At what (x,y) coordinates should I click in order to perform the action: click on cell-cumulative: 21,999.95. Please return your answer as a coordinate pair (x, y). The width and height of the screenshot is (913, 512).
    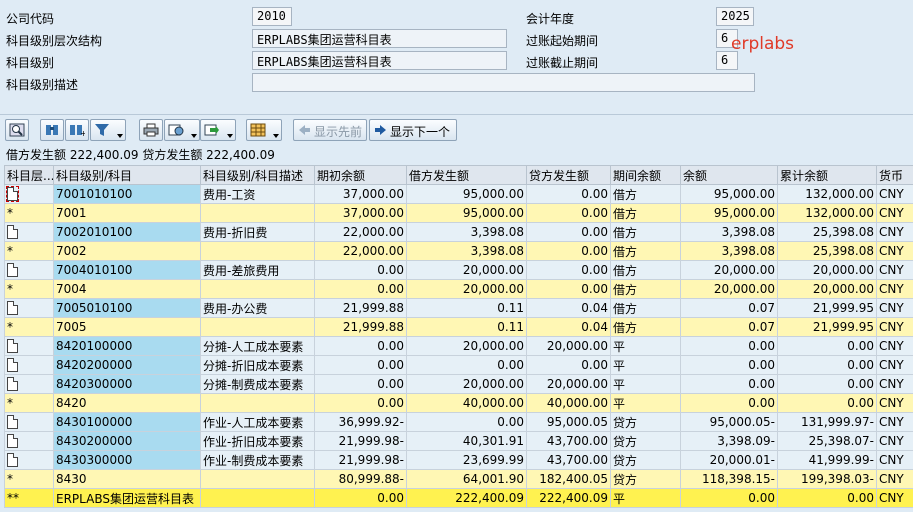
    Looking at the image, I should click on (827, 308).